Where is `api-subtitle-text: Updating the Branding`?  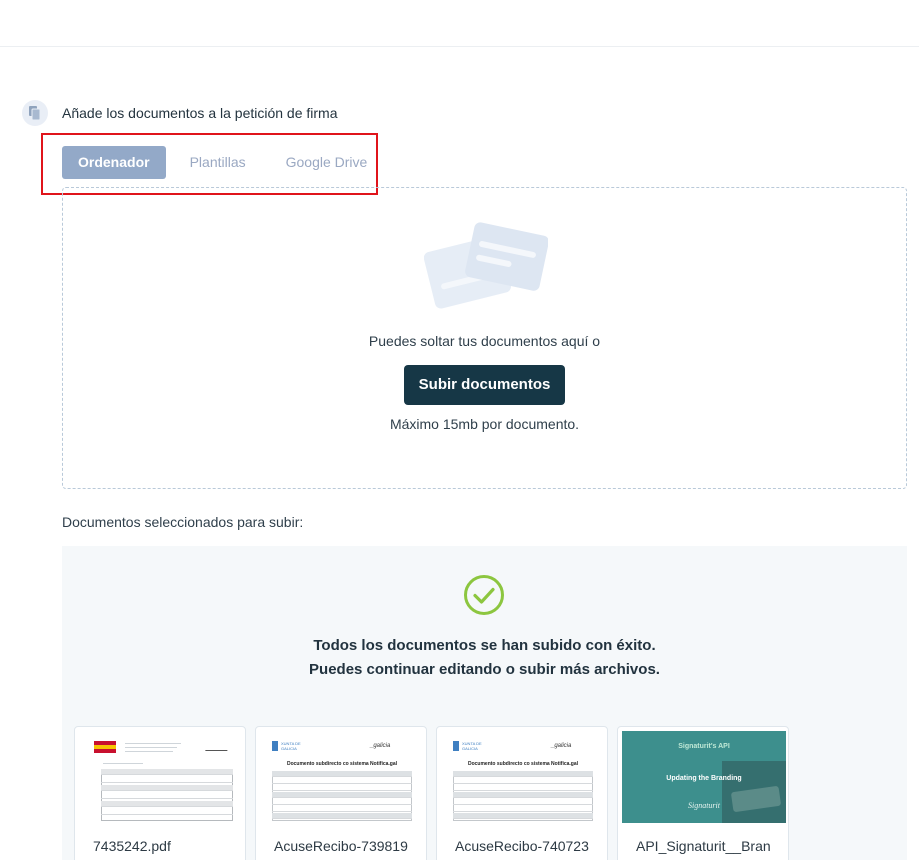 api-subtitle-text: Updating the Branding is located at coordinates (704, 778).